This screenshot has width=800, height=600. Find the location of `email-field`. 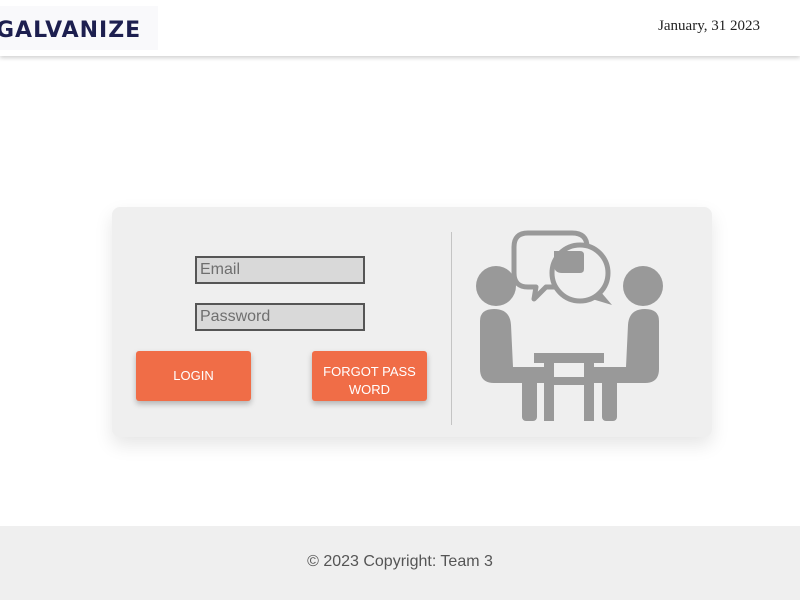

email-field is located at coordinates (280, 270).